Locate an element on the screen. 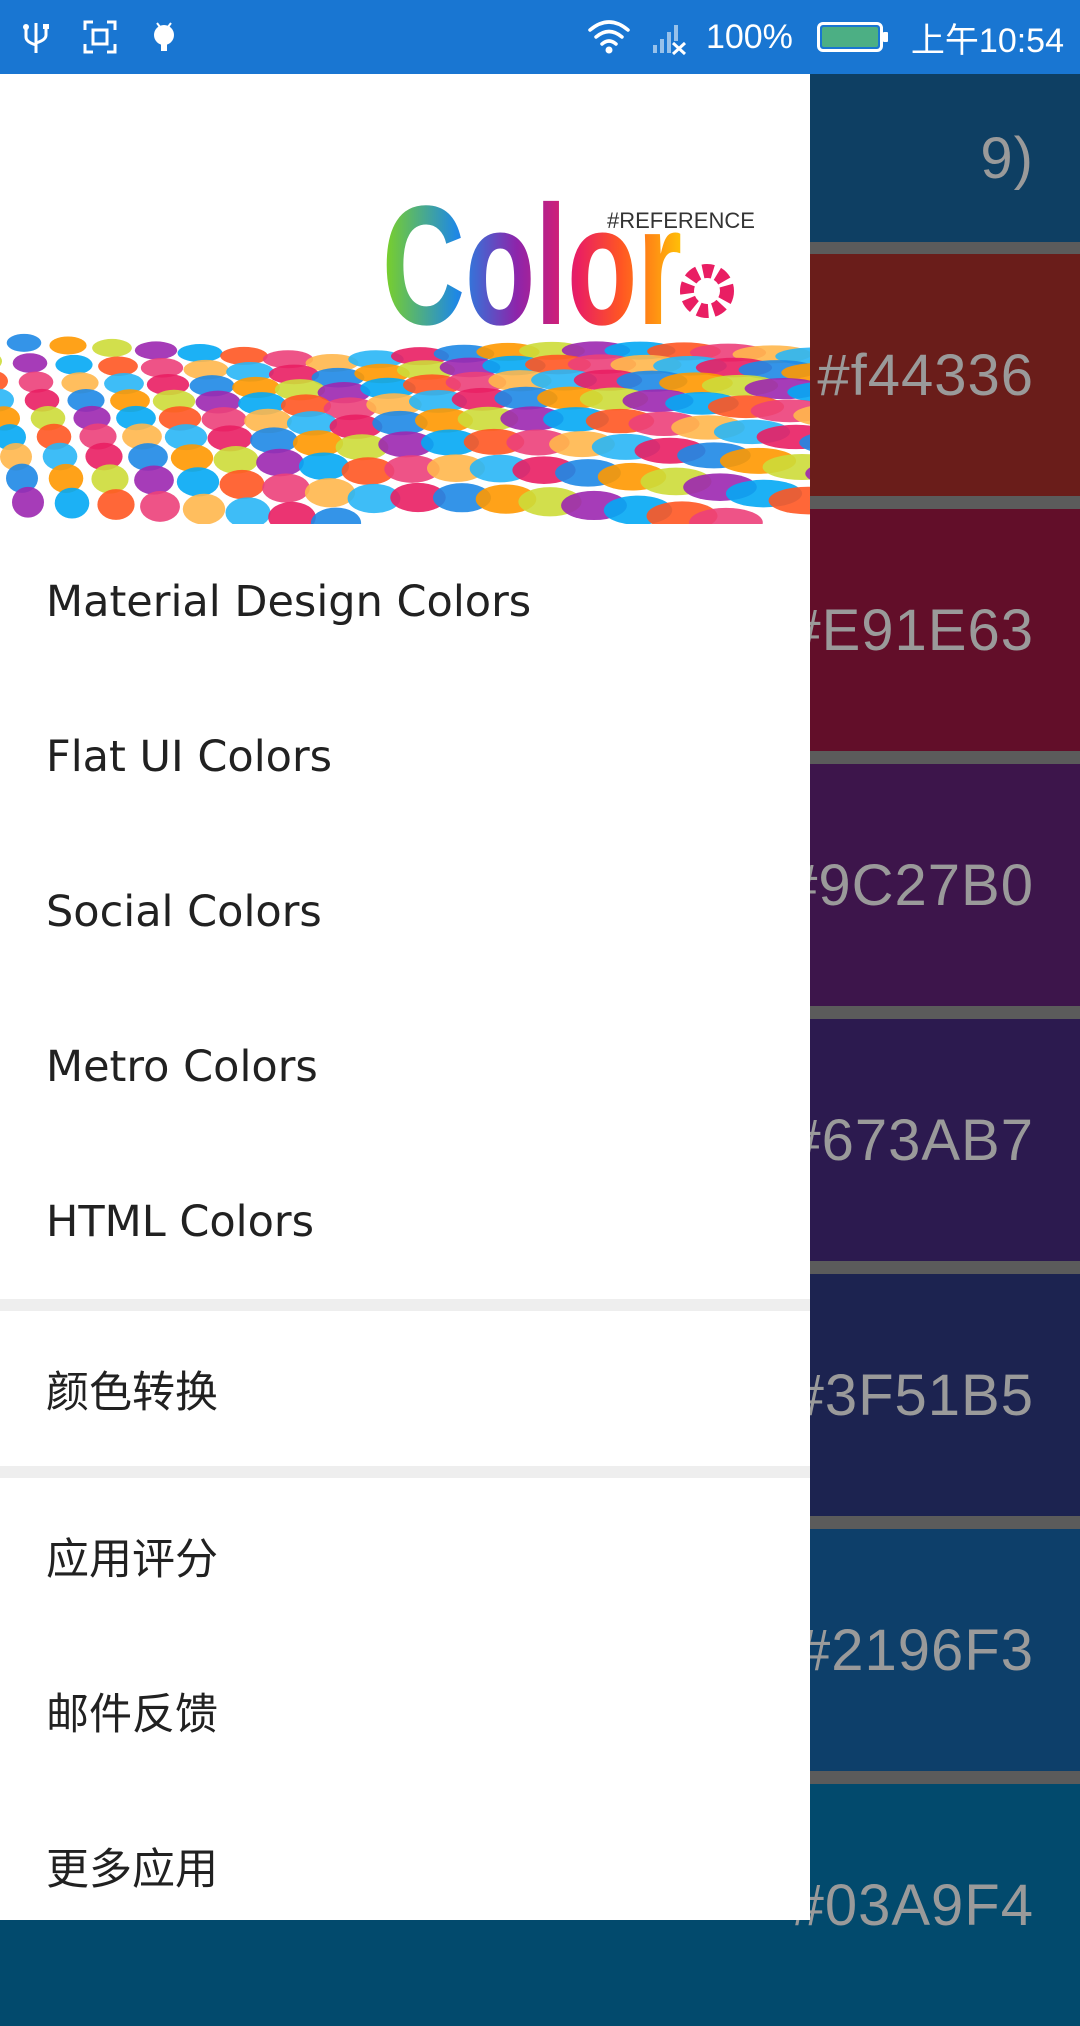 This screenshot has height=2026, width=1080. menu-item-social: Social Colors is located at coordinates (405, 911).